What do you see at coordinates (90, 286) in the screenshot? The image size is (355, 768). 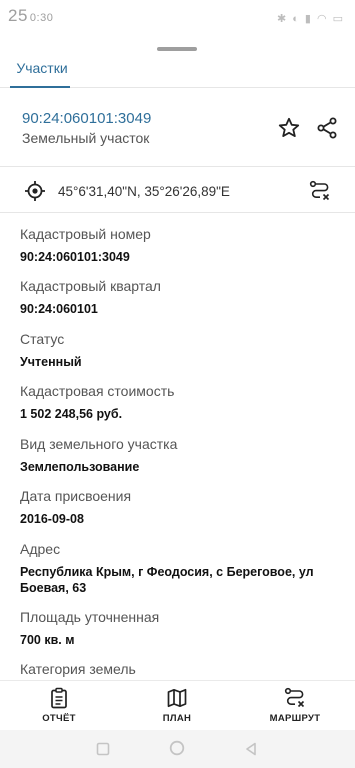 I see `field-label: Кадастровый квартал` at bounding box center [90, 286].